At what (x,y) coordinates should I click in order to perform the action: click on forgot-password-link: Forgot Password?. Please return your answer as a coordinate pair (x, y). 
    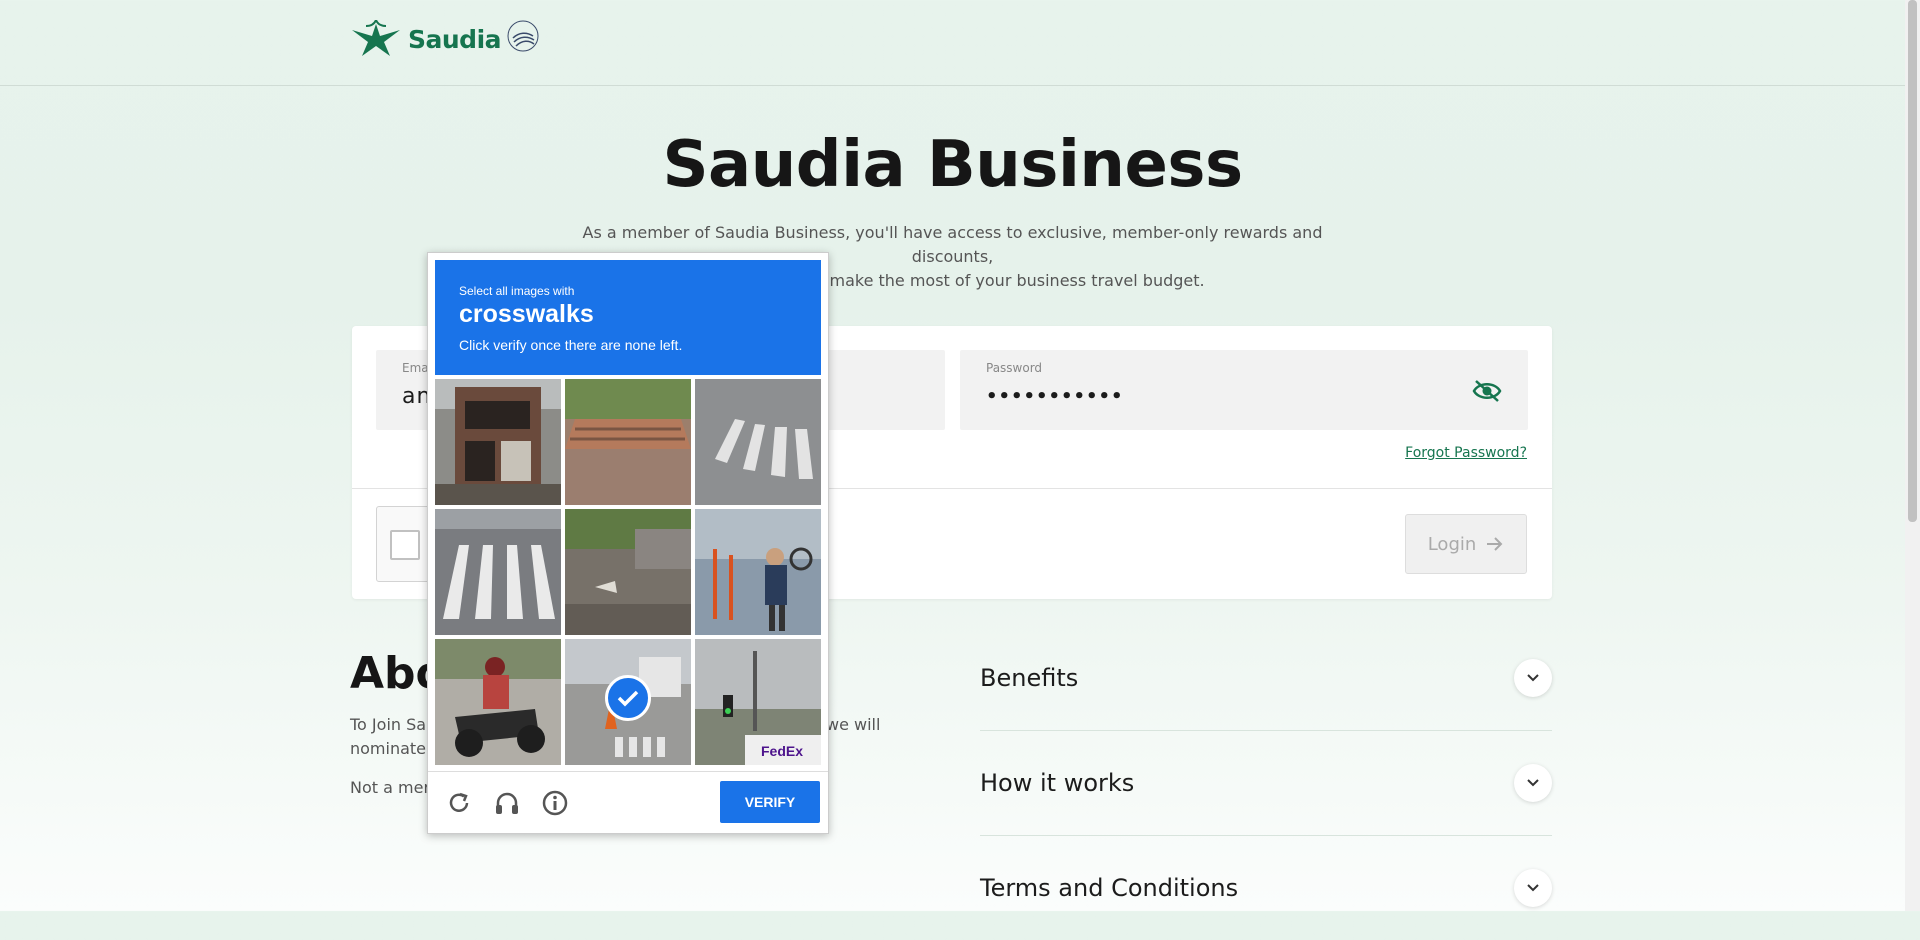
    Looking at the image, I should click on (1466, 453).